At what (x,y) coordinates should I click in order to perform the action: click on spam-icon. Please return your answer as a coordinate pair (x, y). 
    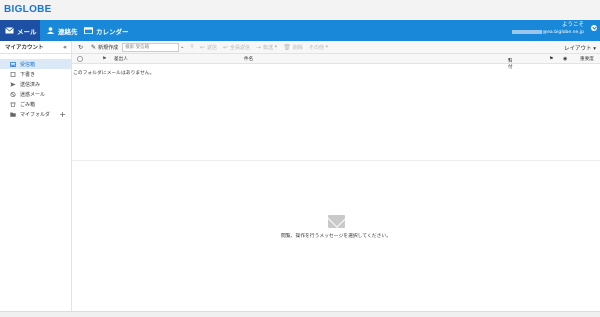
    Looking at the image, I should click on (13, 94).